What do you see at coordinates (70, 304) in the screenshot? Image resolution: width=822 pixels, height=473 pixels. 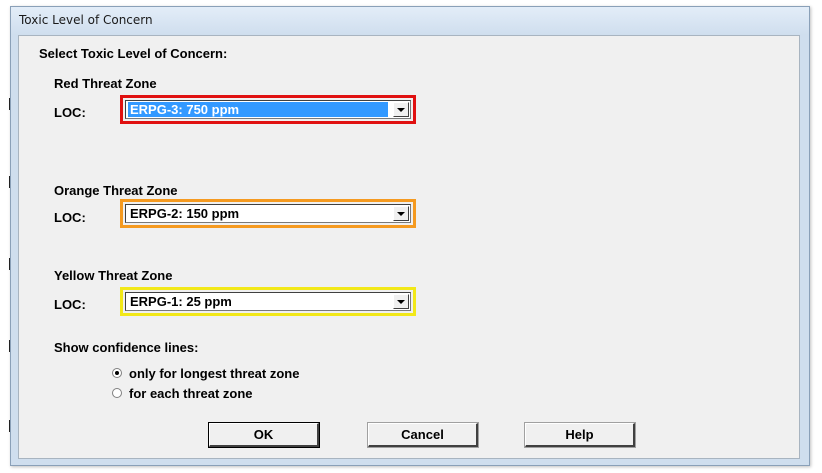 I see `yellow-loc-label: LOC:` at bounding box center [70, 304].